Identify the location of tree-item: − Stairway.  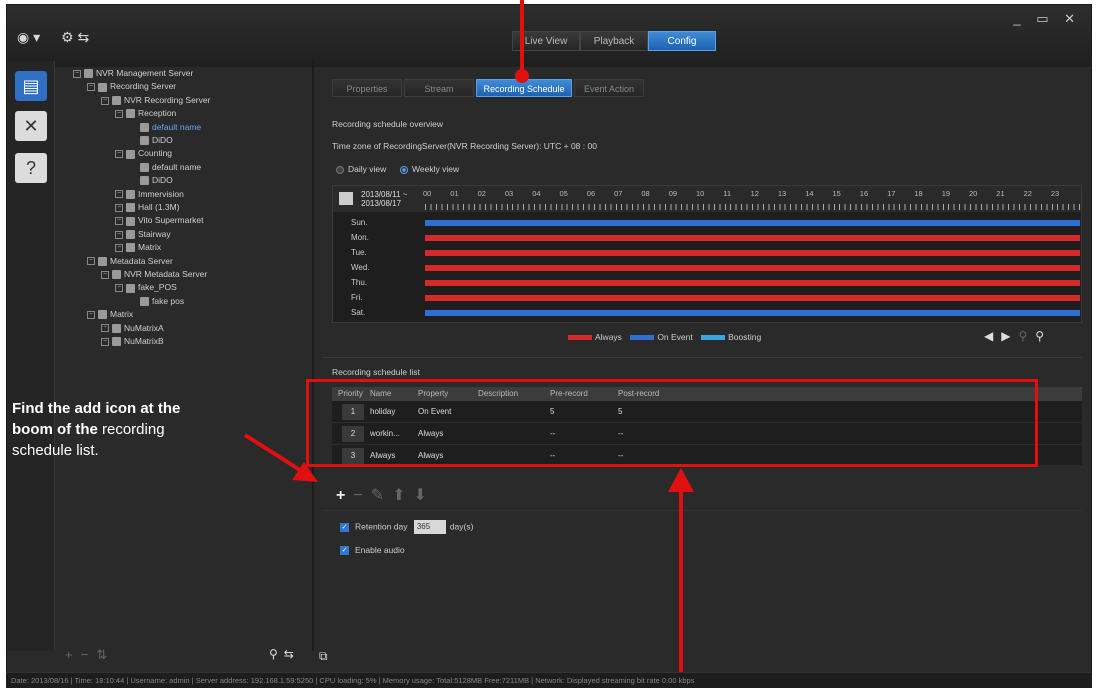
(143, 234).